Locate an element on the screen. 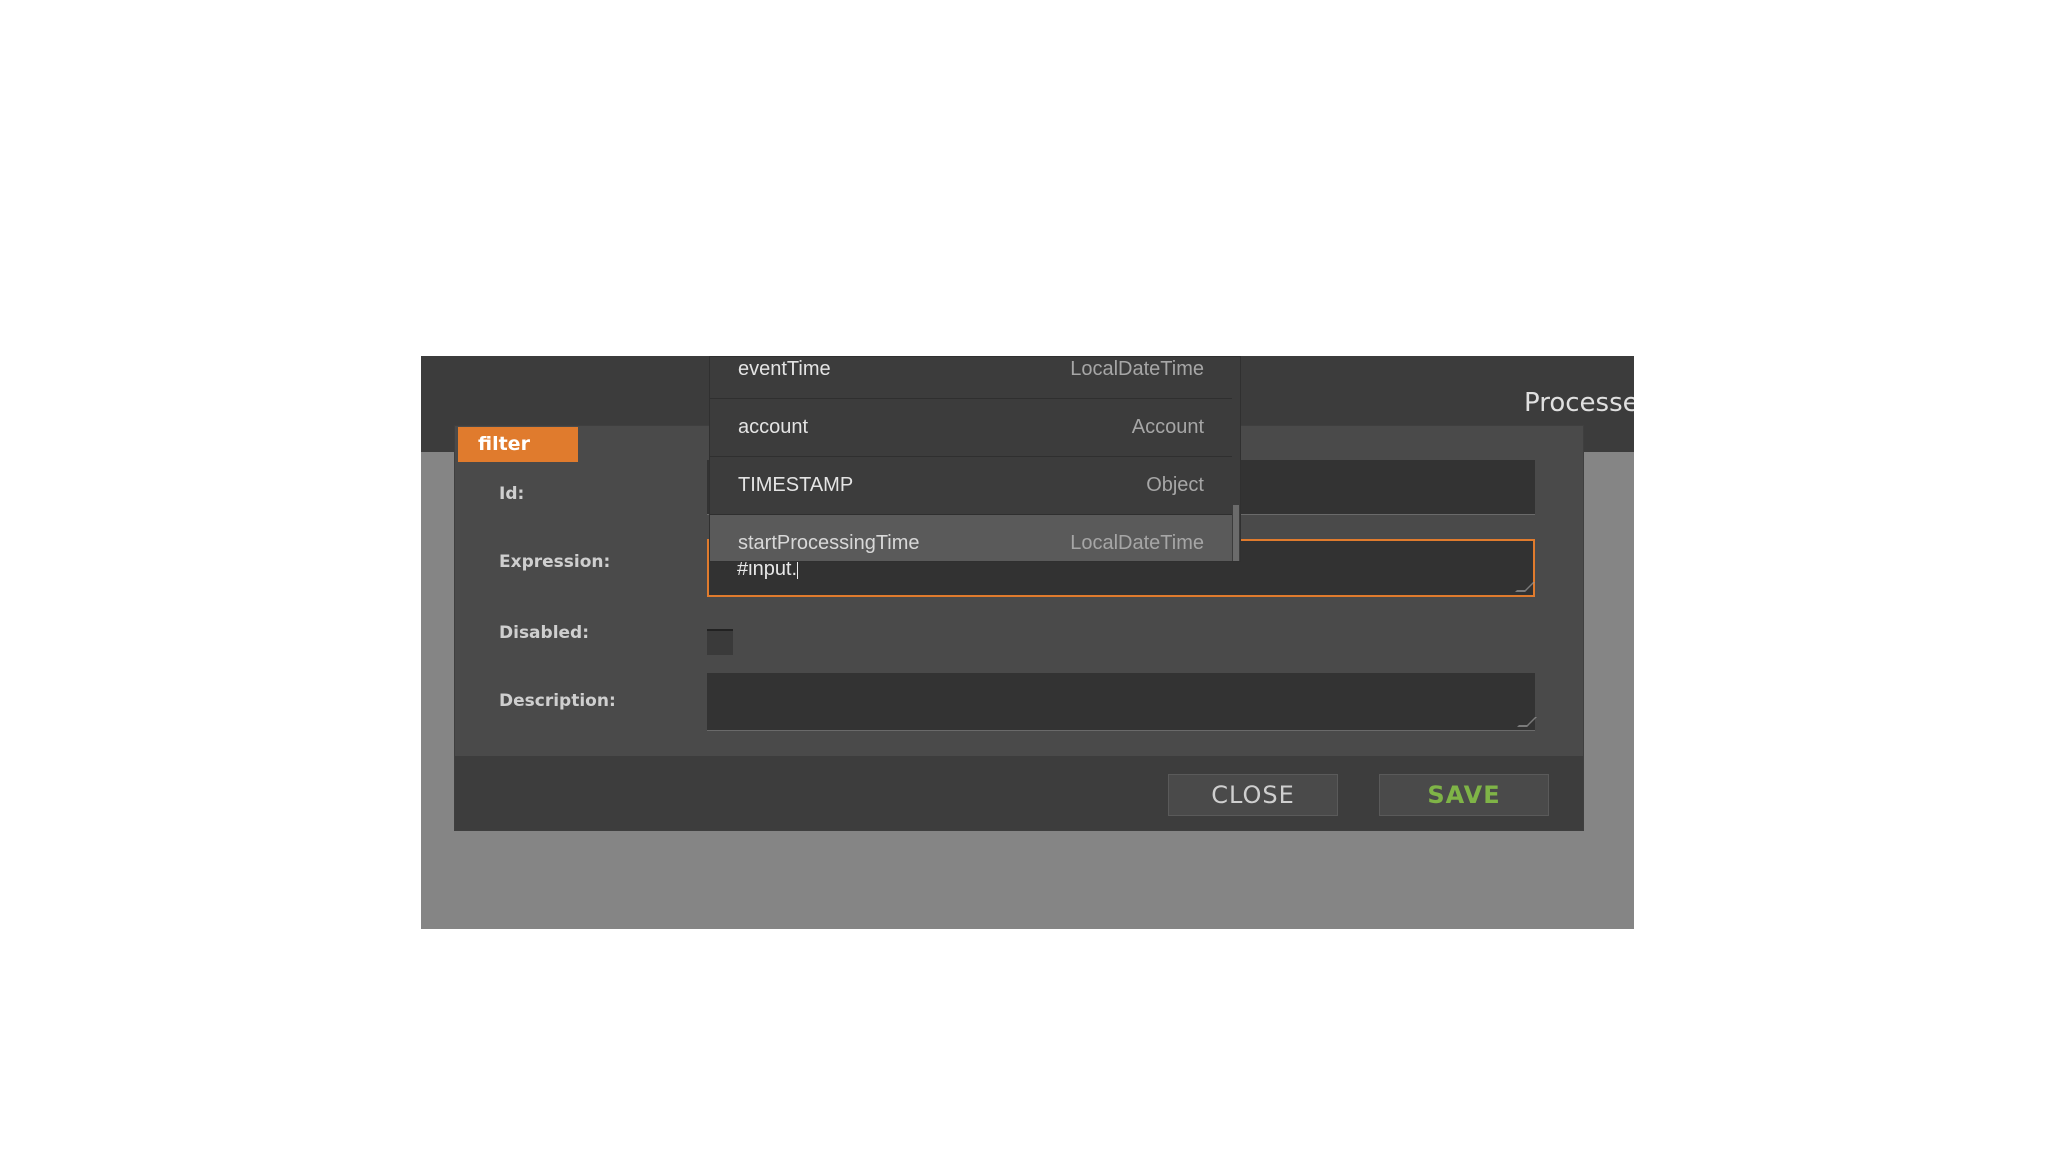 This screenshot has height=1152, width=2048. item-type: Account is located at coordinates (1167, 427).